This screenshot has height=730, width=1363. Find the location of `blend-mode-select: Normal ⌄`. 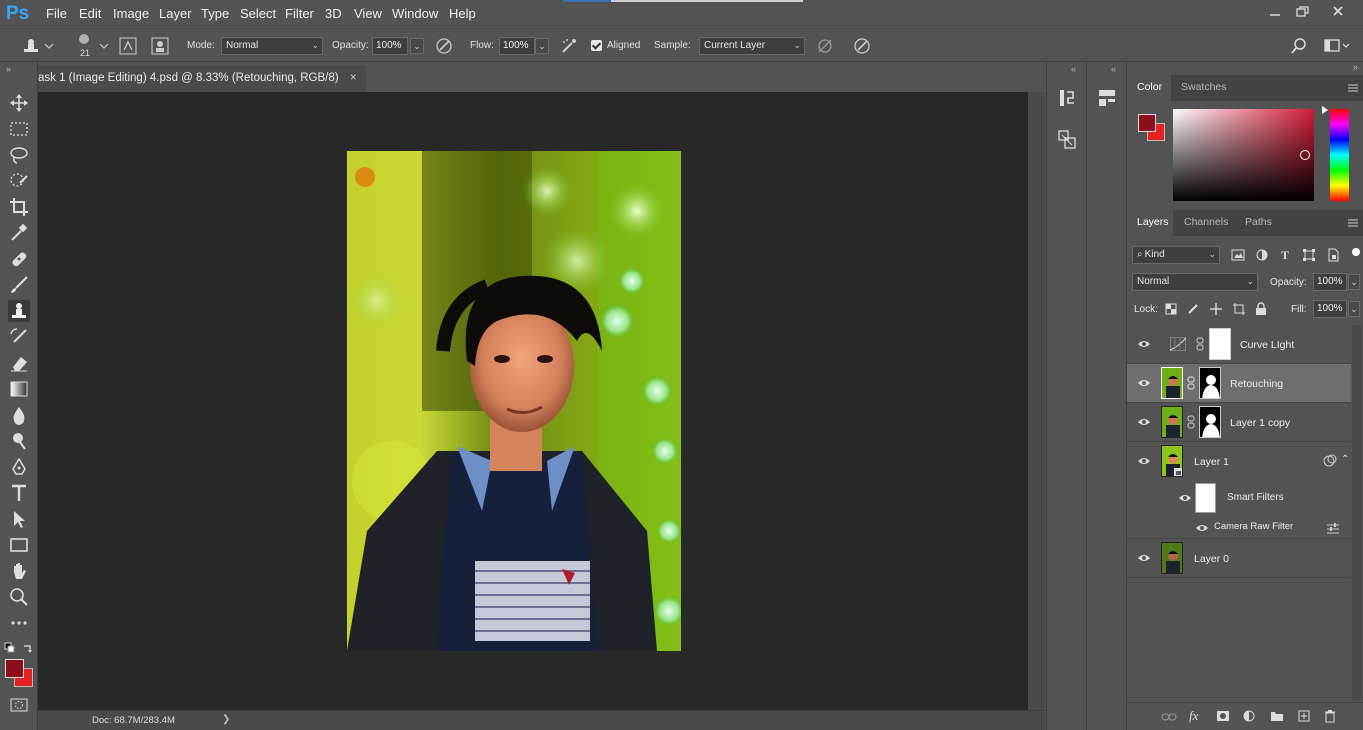

blend-mode-select: Normal ⌄ is located at coordinates (1195, 282).